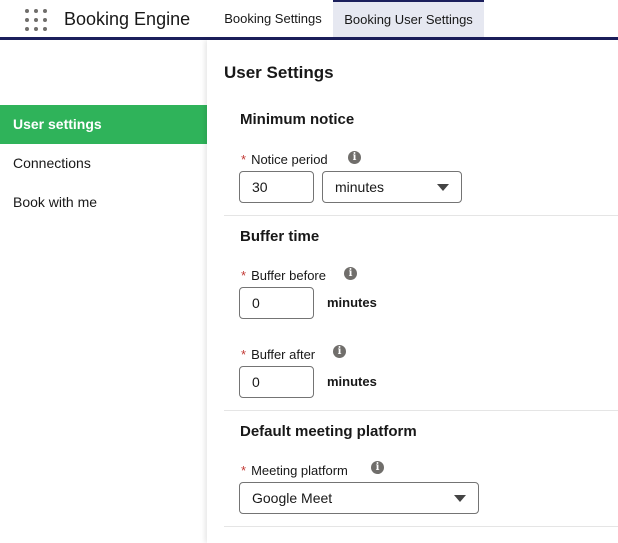  Describe the element at coordinates (283, 354) in the screenshot. I see `buffer-after-label-text: Buffer after` at that location.